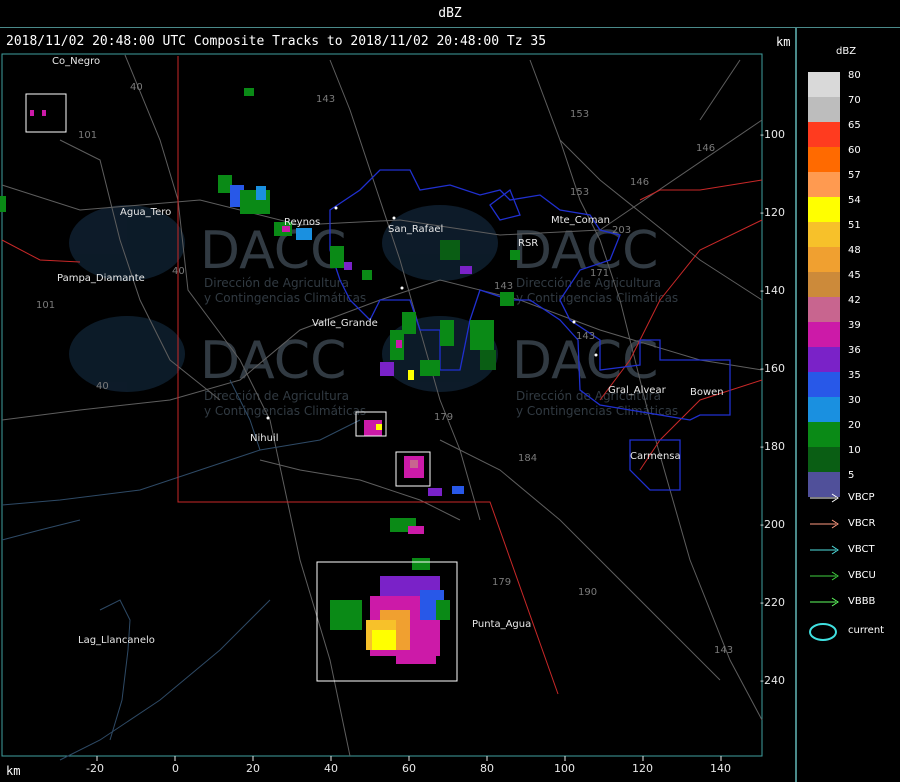 This screenshot has width=900, height=782. I want to click on y-tick-label: -200, so click(772, 524).